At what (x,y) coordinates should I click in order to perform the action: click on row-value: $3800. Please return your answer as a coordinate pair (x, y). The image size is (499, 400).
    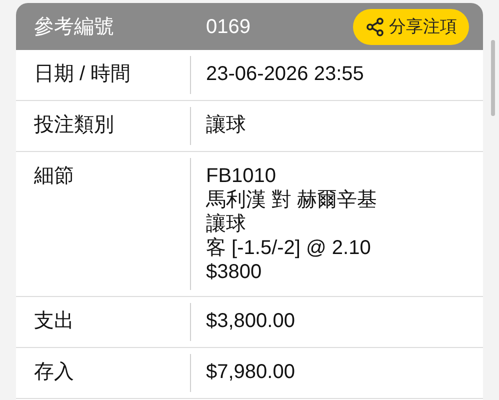
    Looking at the image, I should click on (234, 272).